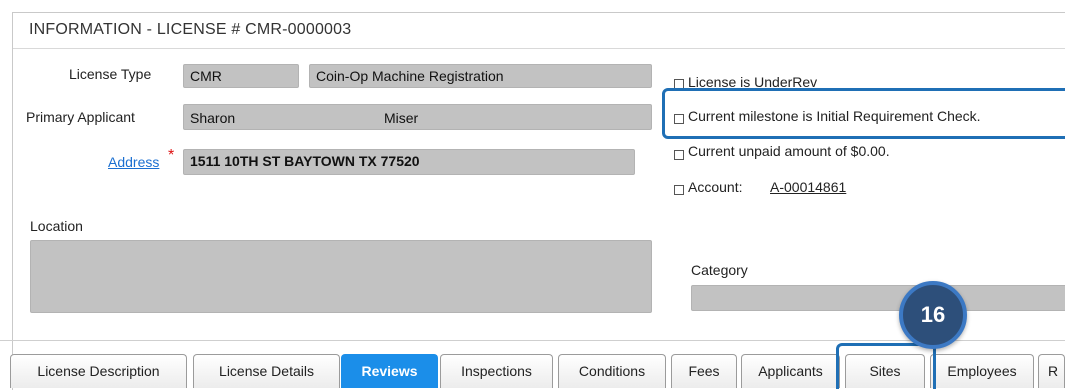 This screenshot has height=390, width=1065. I want to click on milestone-highlight-box, so click(863, 113).